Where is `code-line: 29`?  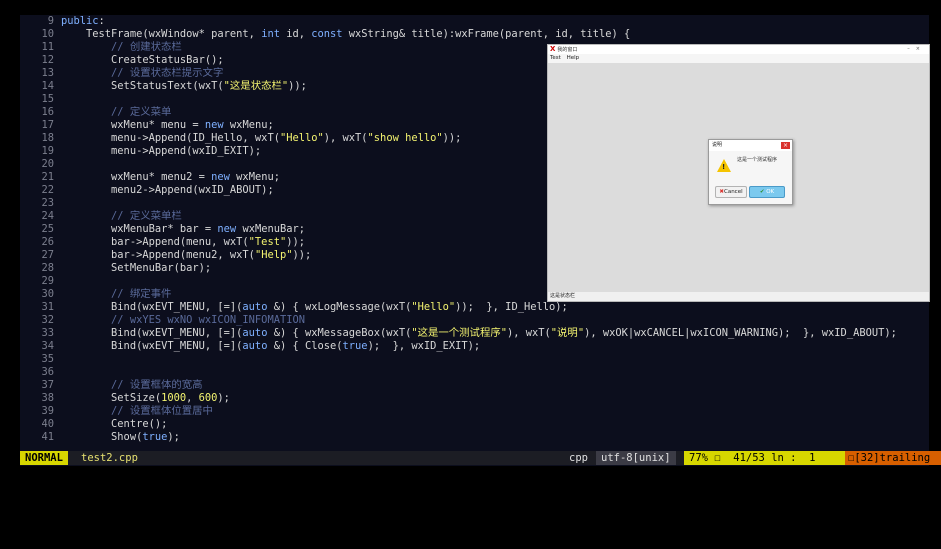 code-line: 29 is located at coordinates (40, 281).